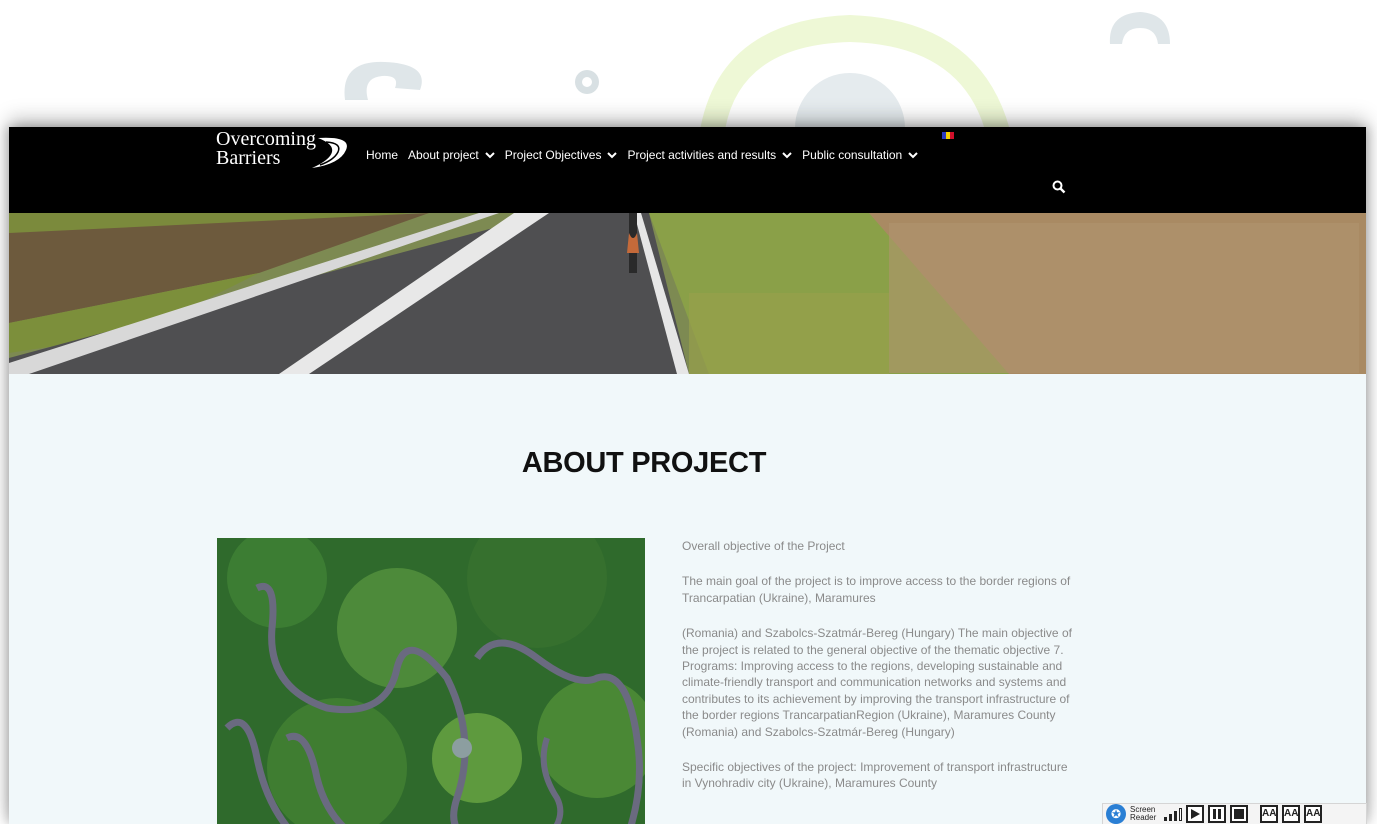 Image resolution: width=1377 pixels, height=824 pixels. I want to click on play-icon, so click(1195, 814).